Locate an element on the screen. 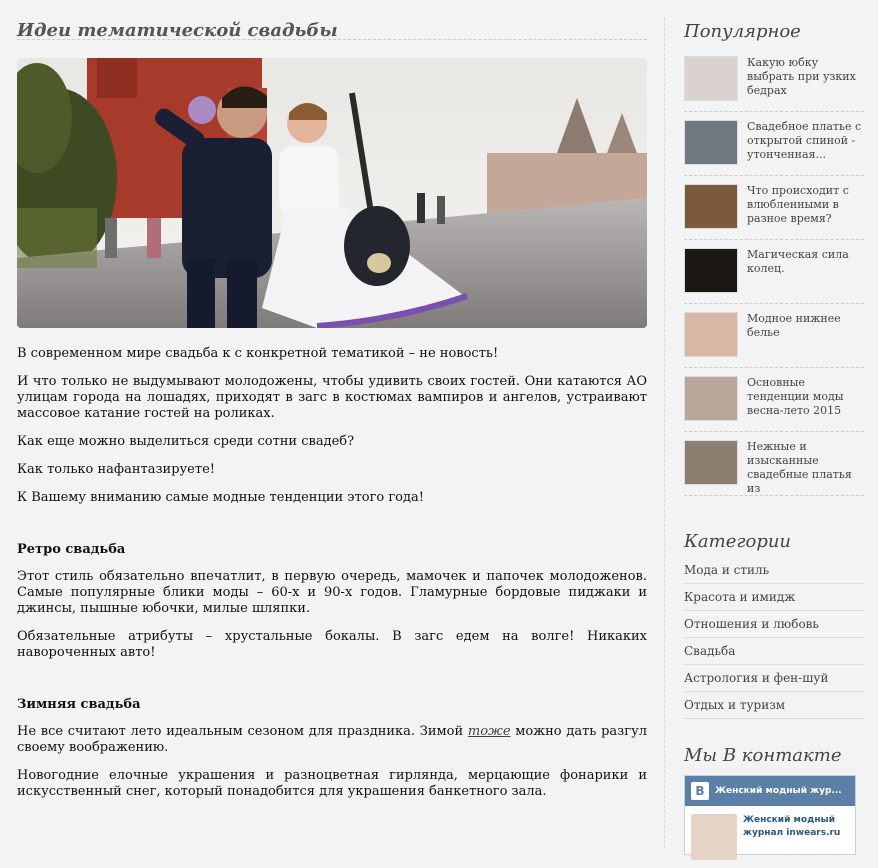  category-link: Отдых и туризм is located at coordinates (774, 705).